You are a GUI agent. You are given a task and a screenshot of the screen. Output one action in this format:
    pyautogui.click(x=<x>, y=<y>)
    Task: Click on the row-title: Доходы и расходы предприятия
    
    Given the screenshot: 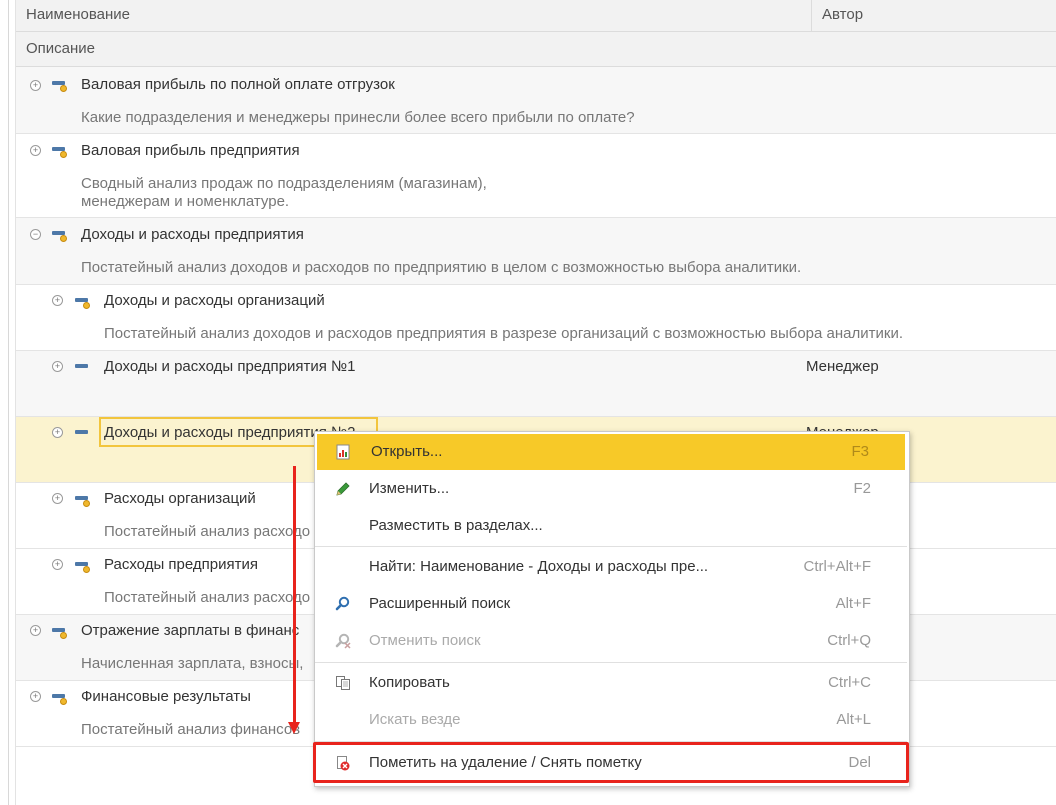 What is the action you would take?
    pyautogui.click(x=192, y=234)
    